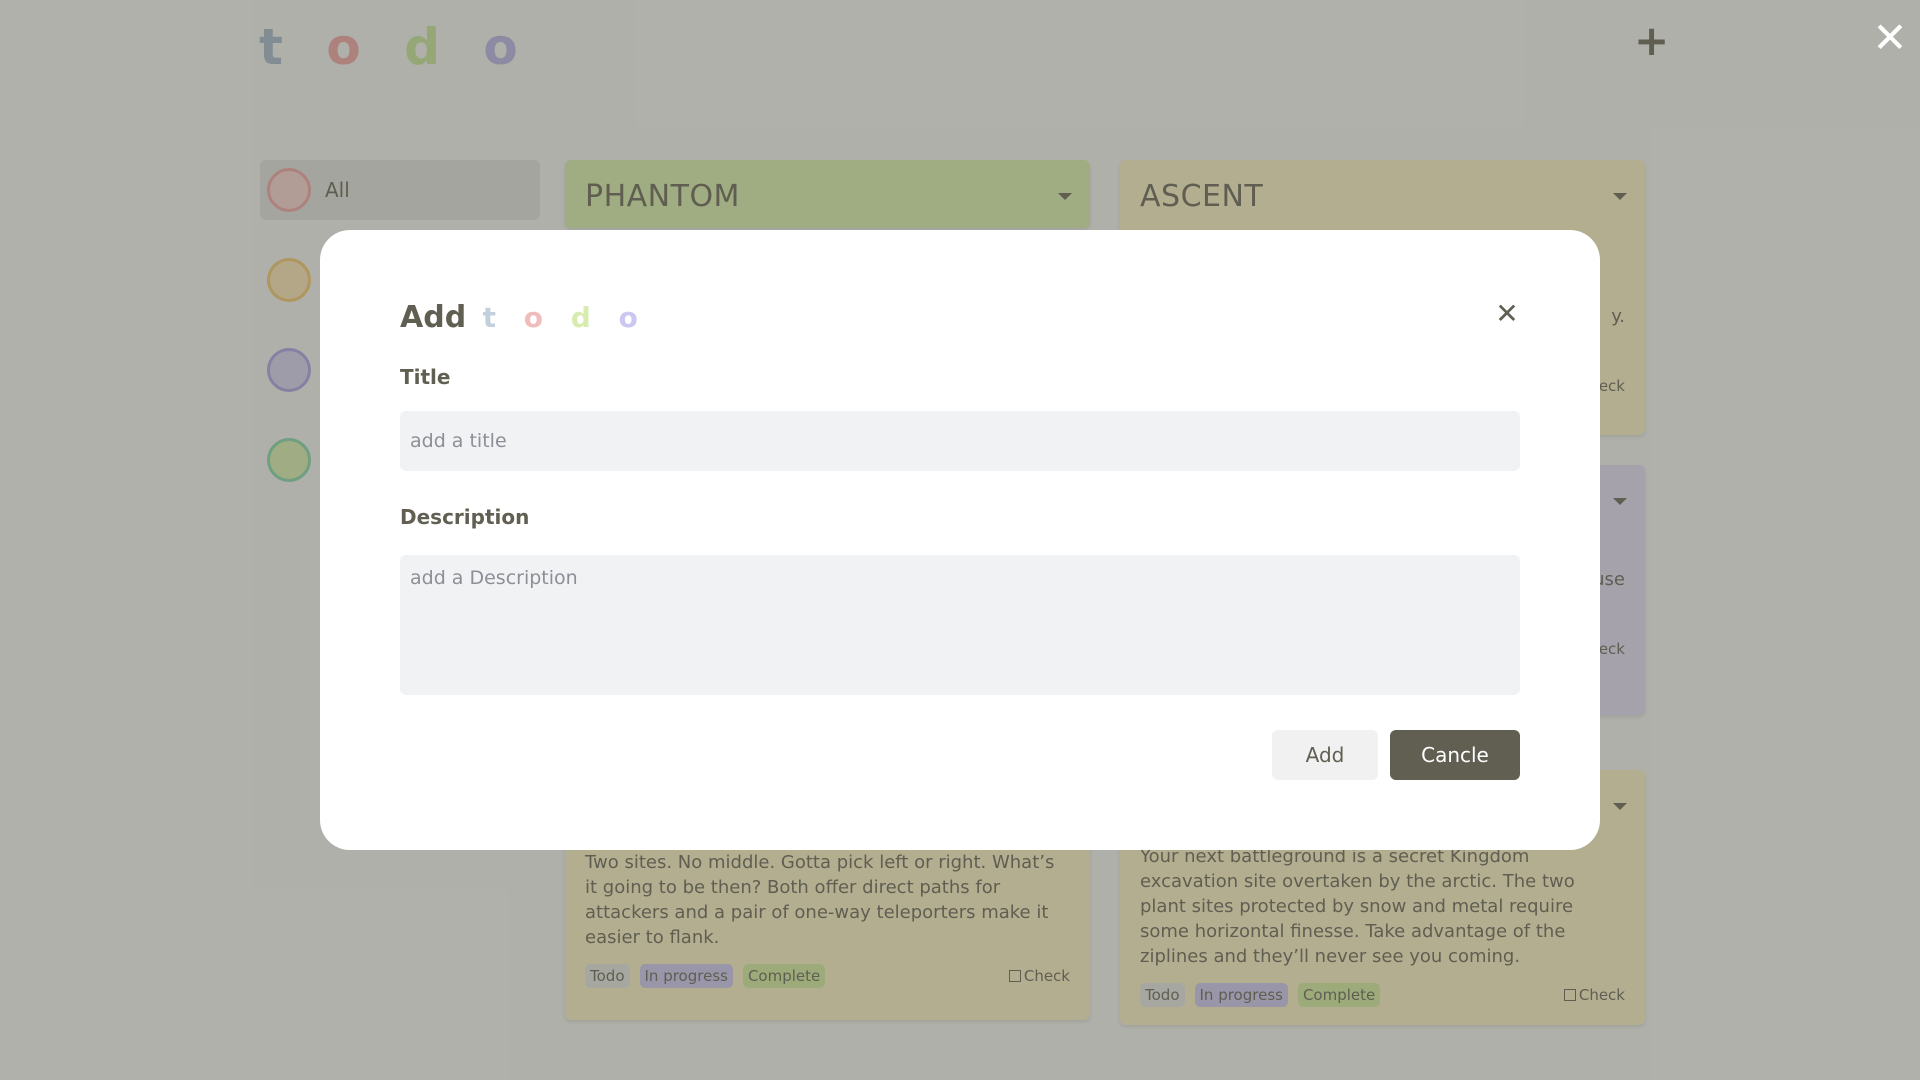  Describe the element at coordinates (1325, 755) in the screenshot. I see `add-button: Add` at that location.